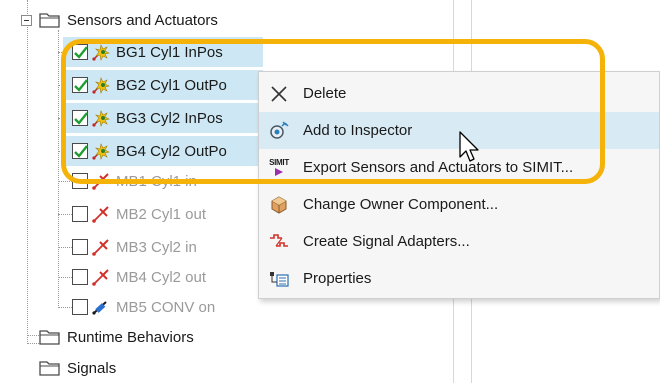  Describe the element at coordinates (279, 205) in the screenshot. I see `component-icon` at that location.